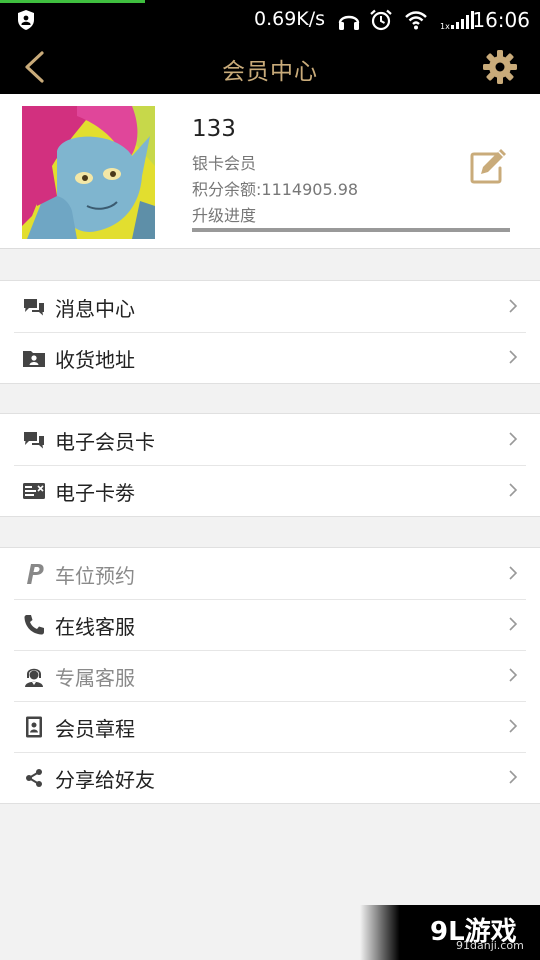 The height and width of the screenshot is (960, 540). I want to click on member-level: 银卡会员, so click(224, 163).